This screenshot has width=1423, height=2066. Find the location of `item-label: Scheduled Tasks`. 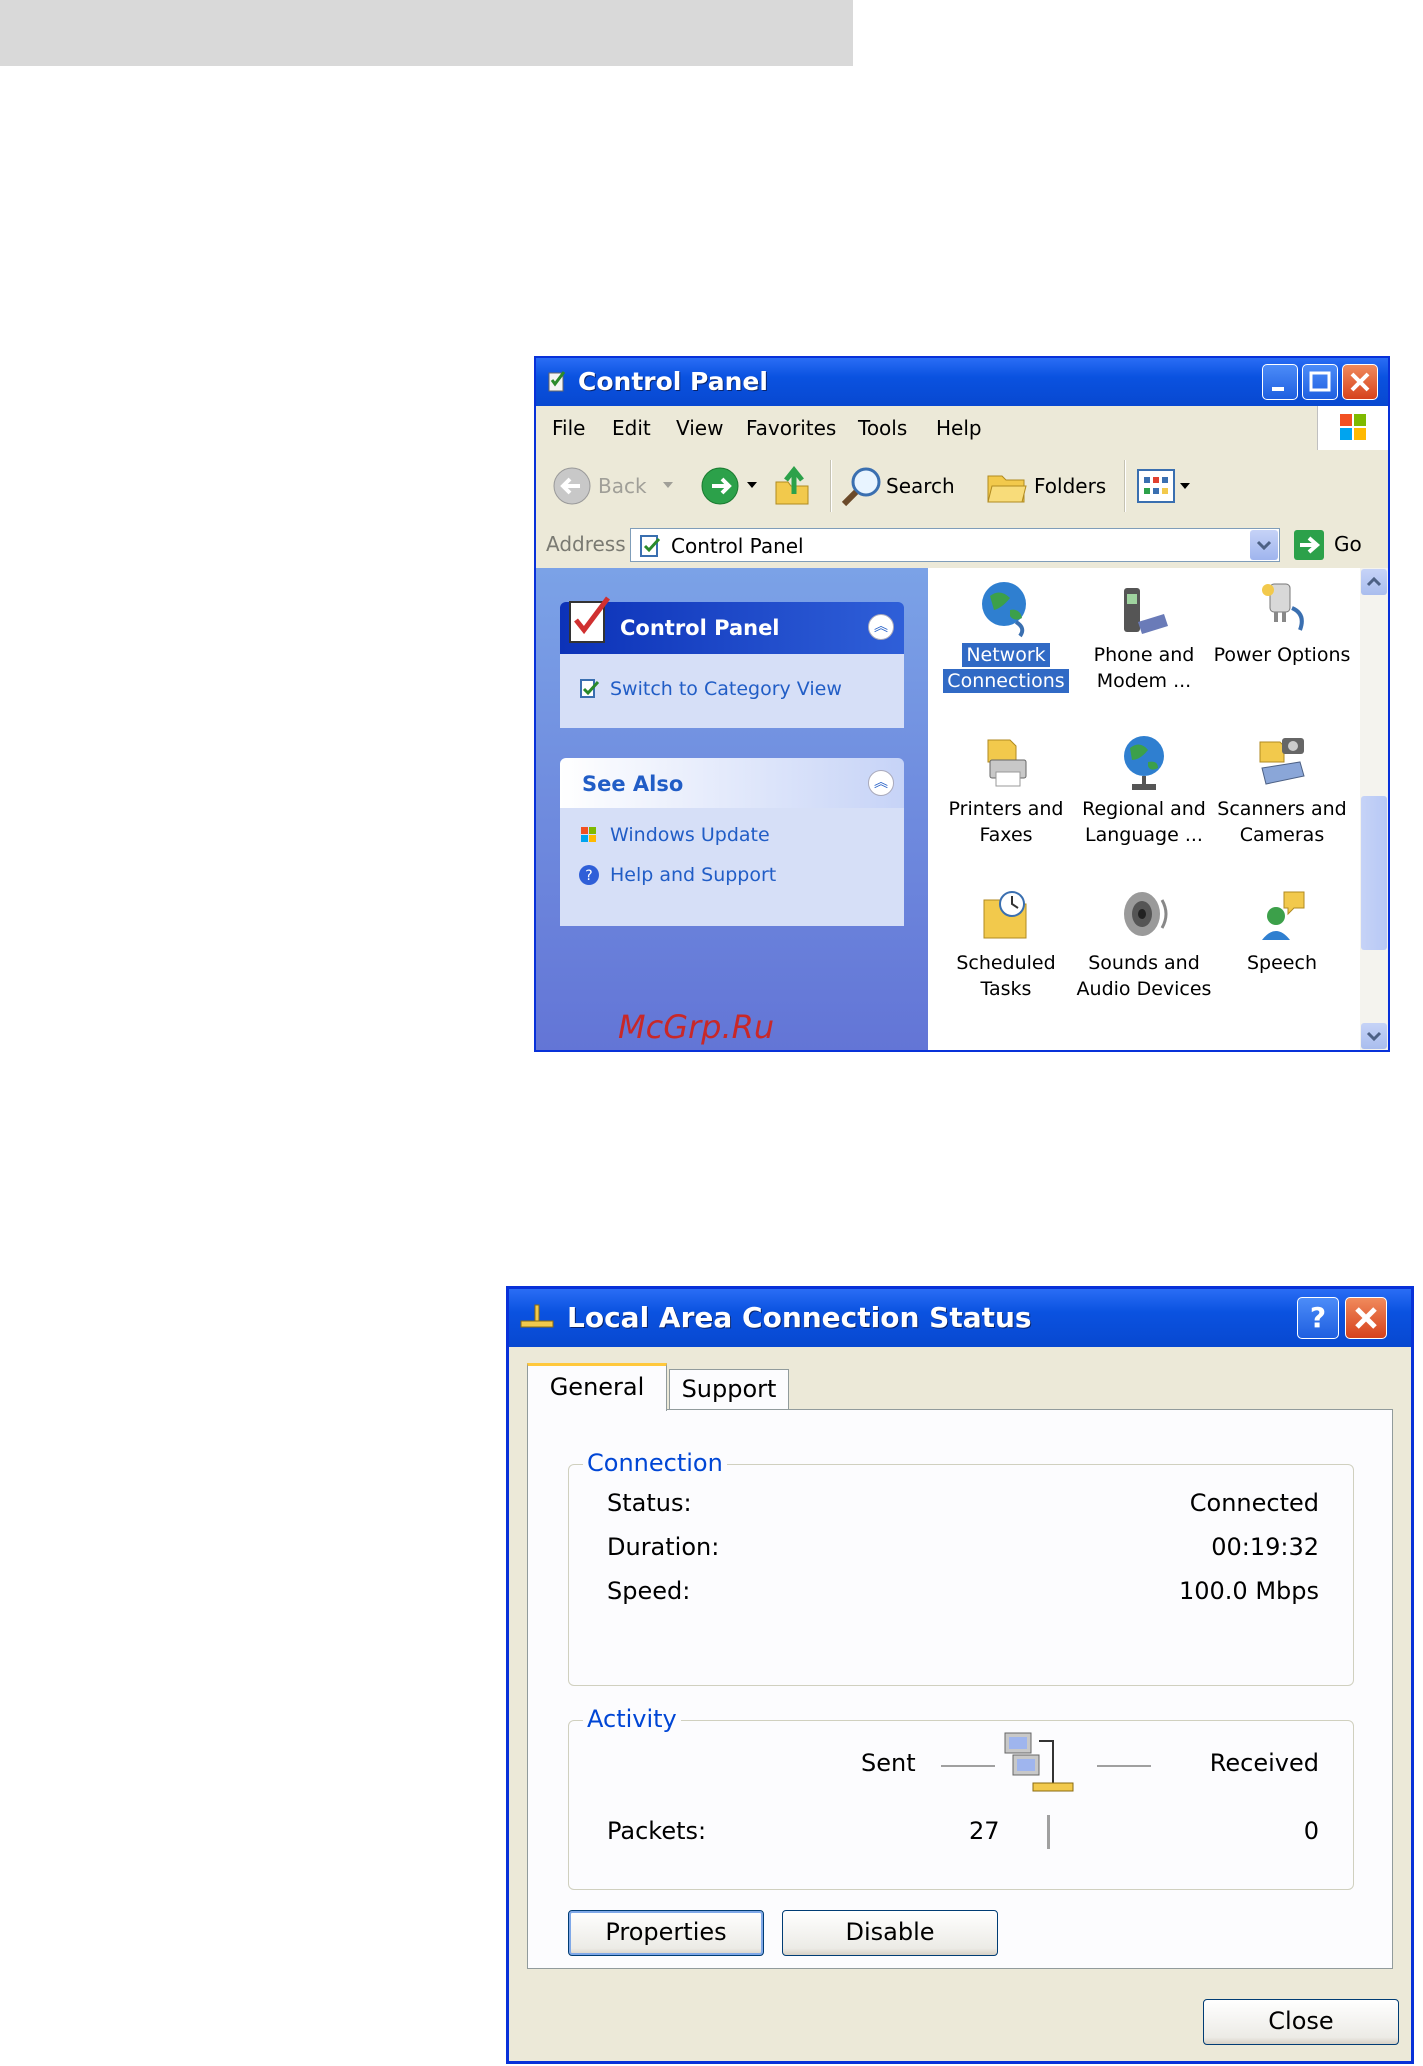

item-label: Scheduled Tasks is located at coordinates (1006, 976).